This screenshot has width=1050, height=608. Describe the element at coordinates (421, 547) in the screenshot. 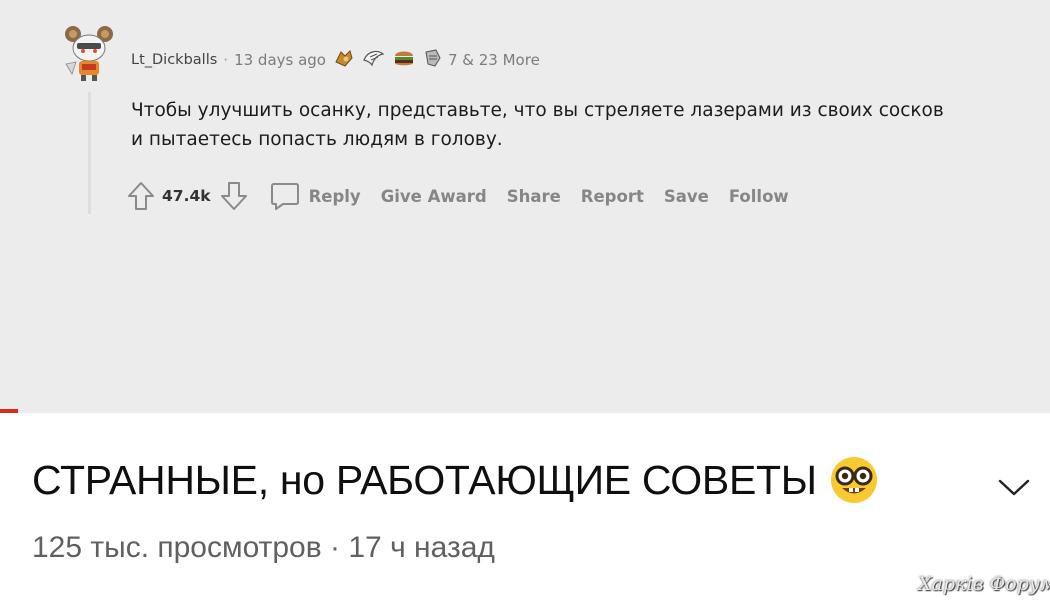

I see `upload-time: 17 ч назад` at that location.